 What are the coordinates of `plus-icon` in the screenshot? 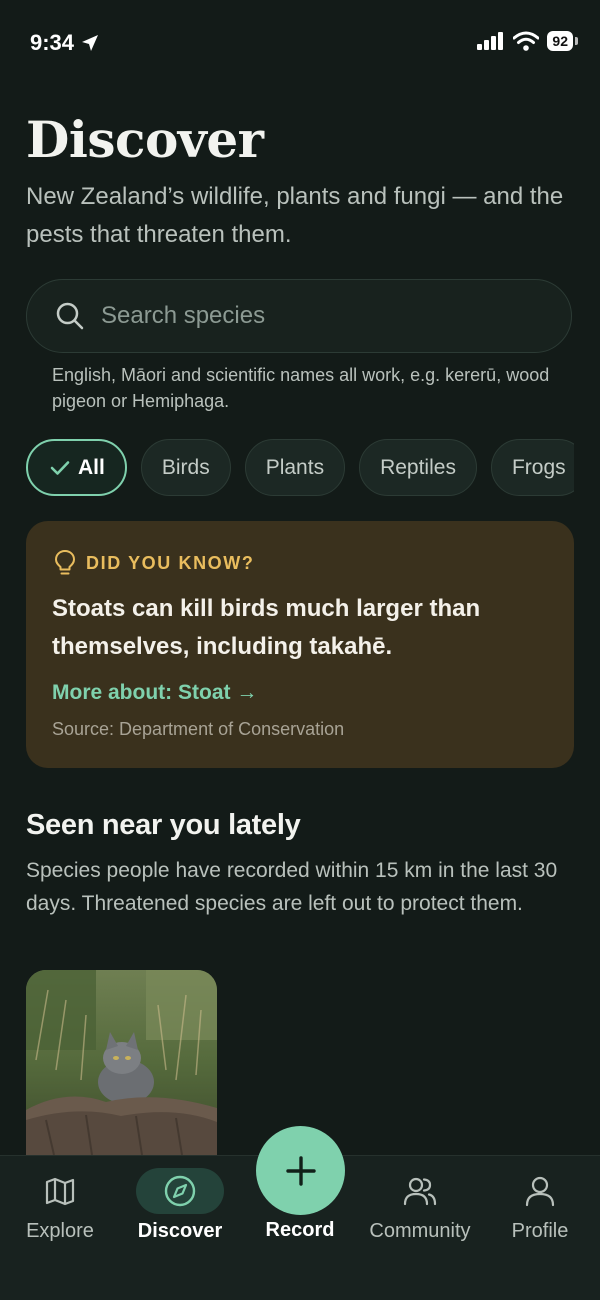 It's located at (300, 1170).